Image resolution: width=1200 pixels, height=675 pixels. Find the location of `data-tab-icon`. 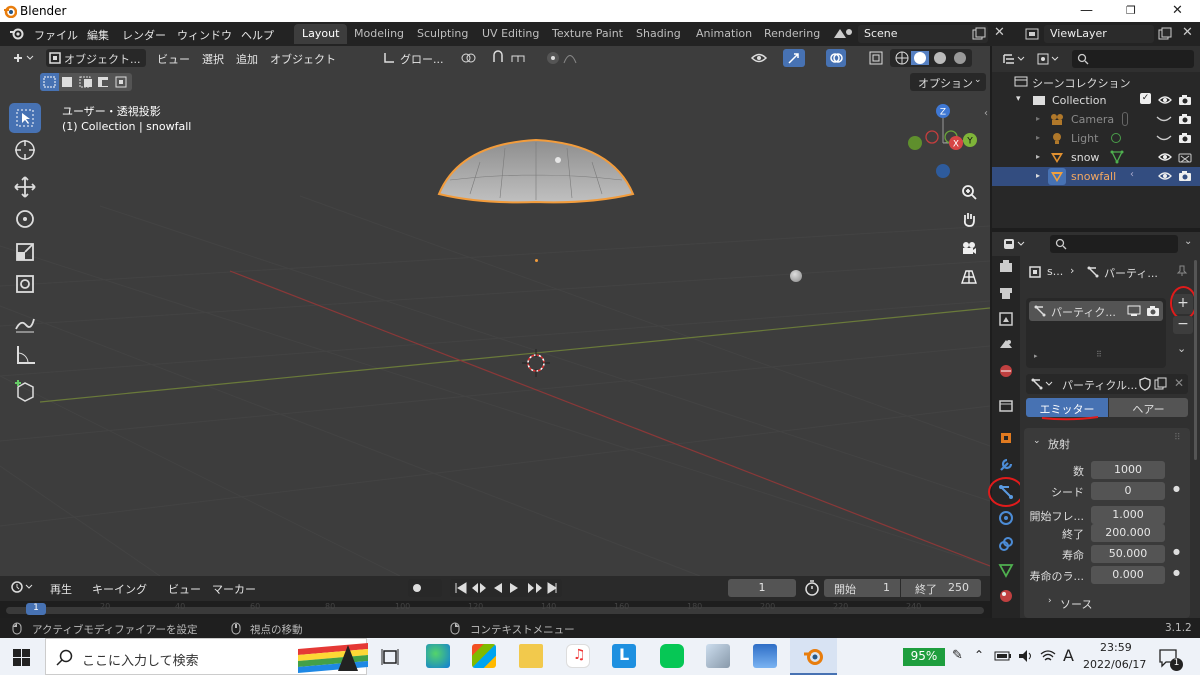

data-tab-icon is located at coordinates (1006, 570).